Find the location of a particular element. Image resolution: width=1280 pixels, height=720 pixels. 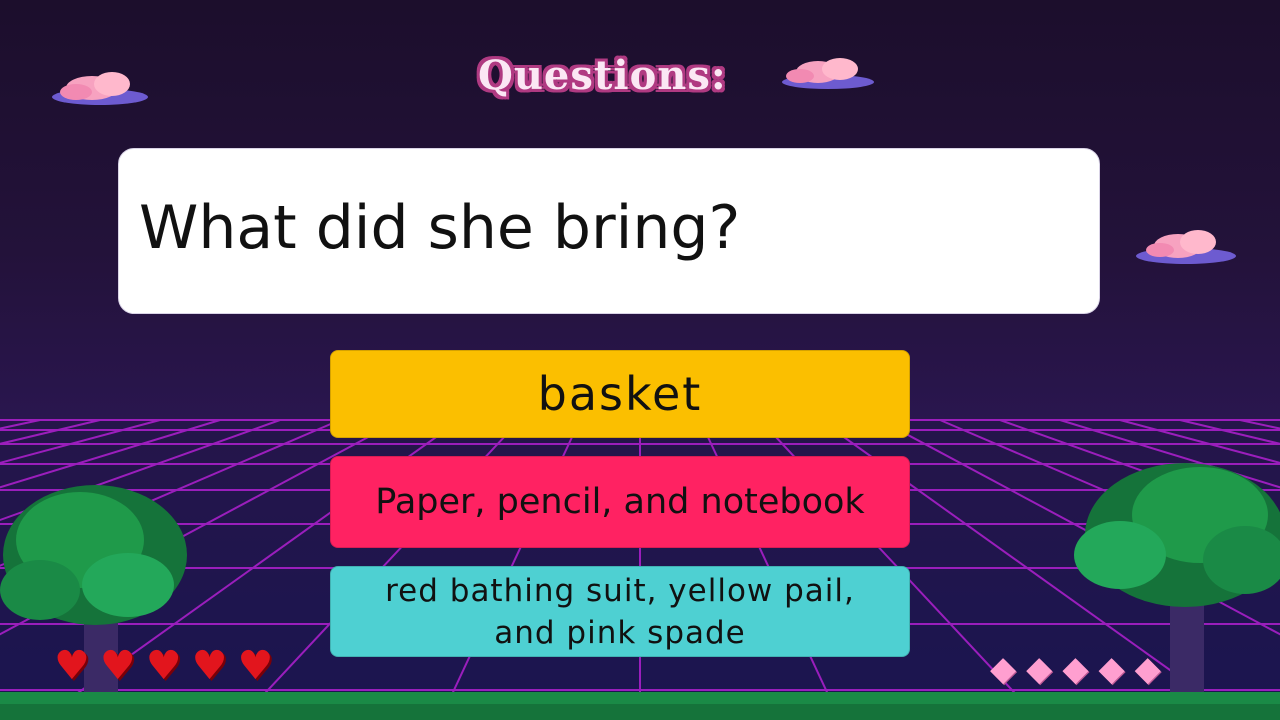

lives-display: ♥ ♥ ♥ ♥ ♥ is located at coordinates (163, 666).